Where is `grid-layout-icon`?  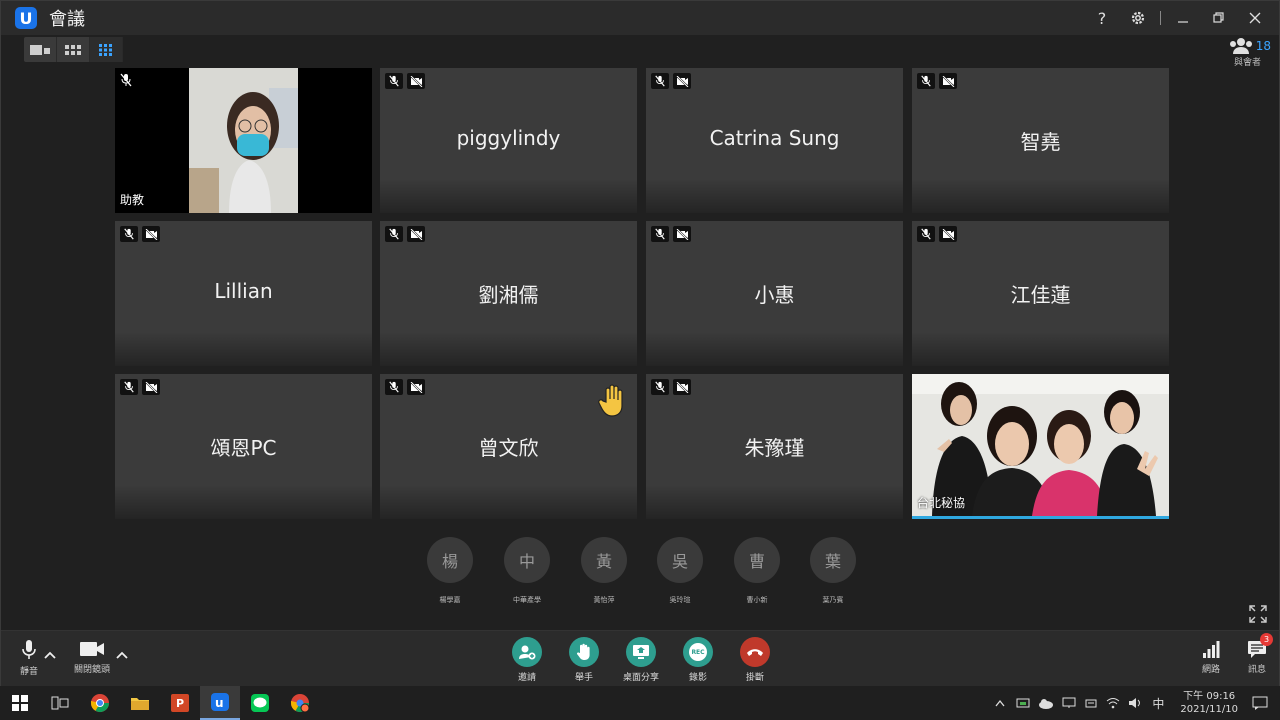
grid-layout-icon is located at coordinates (73, 49).